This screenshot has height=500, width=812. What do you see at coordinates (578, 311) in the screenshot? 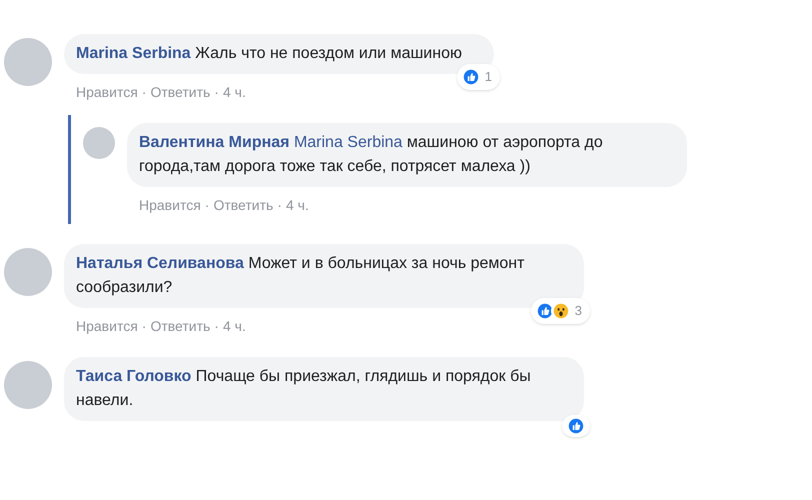
I see `reaction-count: 3` at bounding box center [578, 311].